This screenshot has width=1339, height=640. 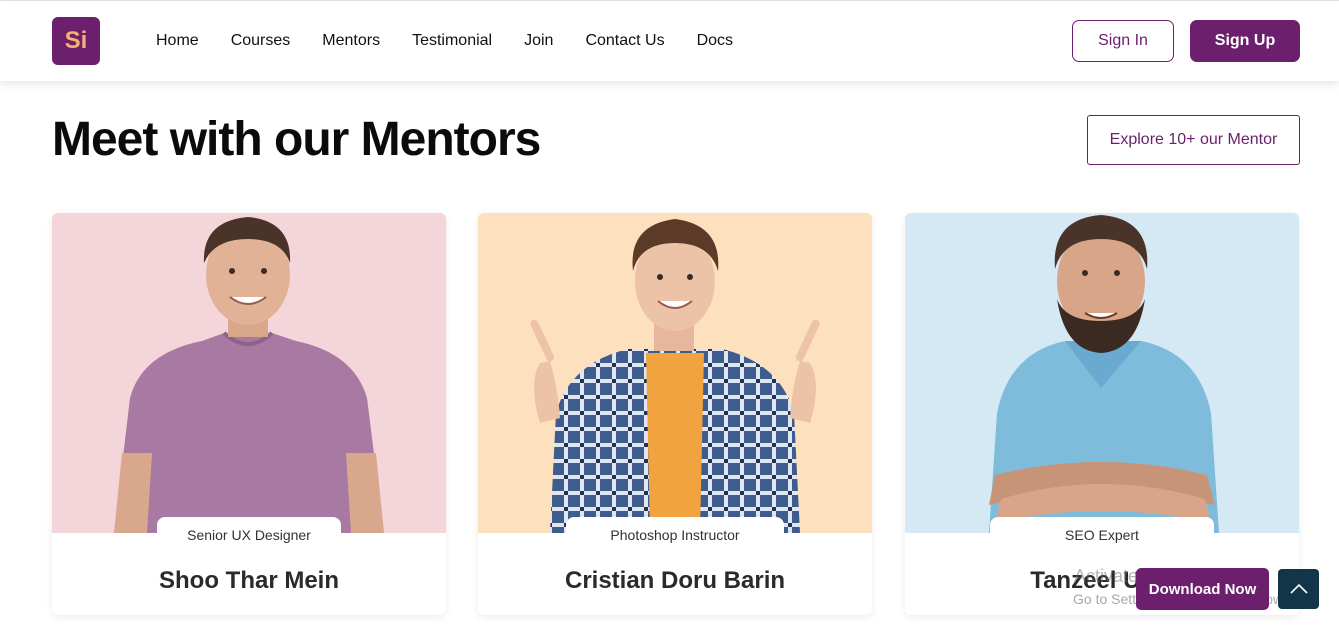 I want to click on section-title: Meet with our Mentors, so click(x=296, y=139).